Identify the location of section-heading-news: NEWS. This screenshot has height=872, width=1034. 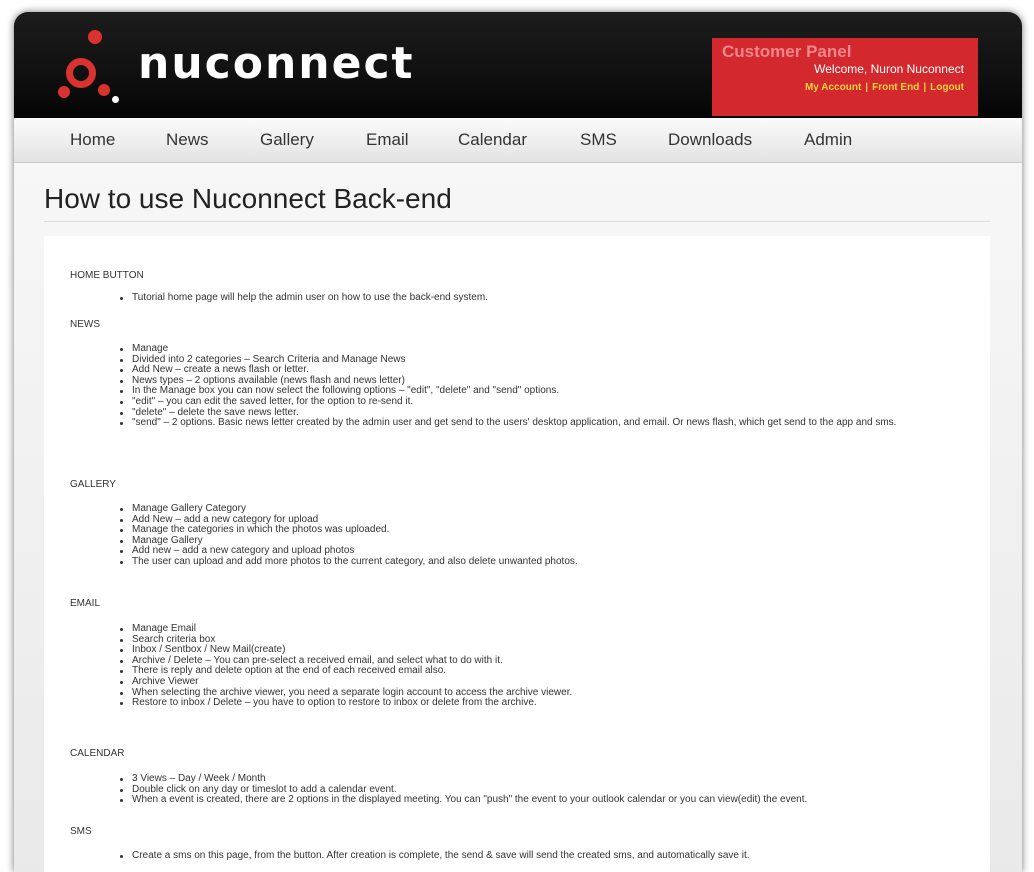
(85, 324).